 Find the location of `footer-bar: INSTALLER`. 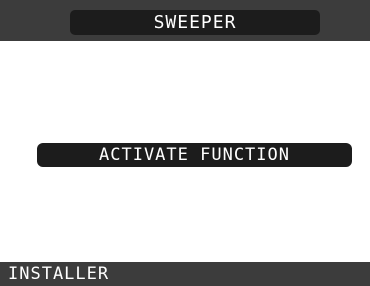

footer-bar: INSTALLER is located at coordinates (185, 274).